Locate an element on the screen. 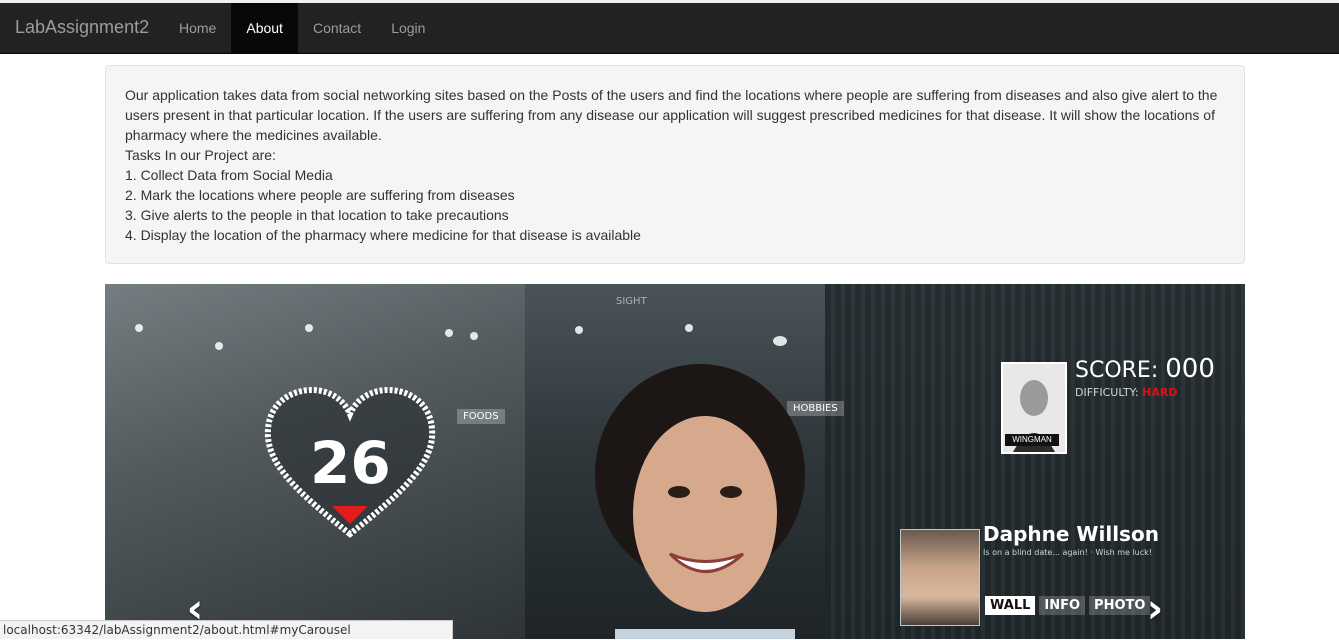 The height and width of the screenshot is (640, 1339). task-item: 1. Collect Data from Social Media is located at coordinates (229, 175).